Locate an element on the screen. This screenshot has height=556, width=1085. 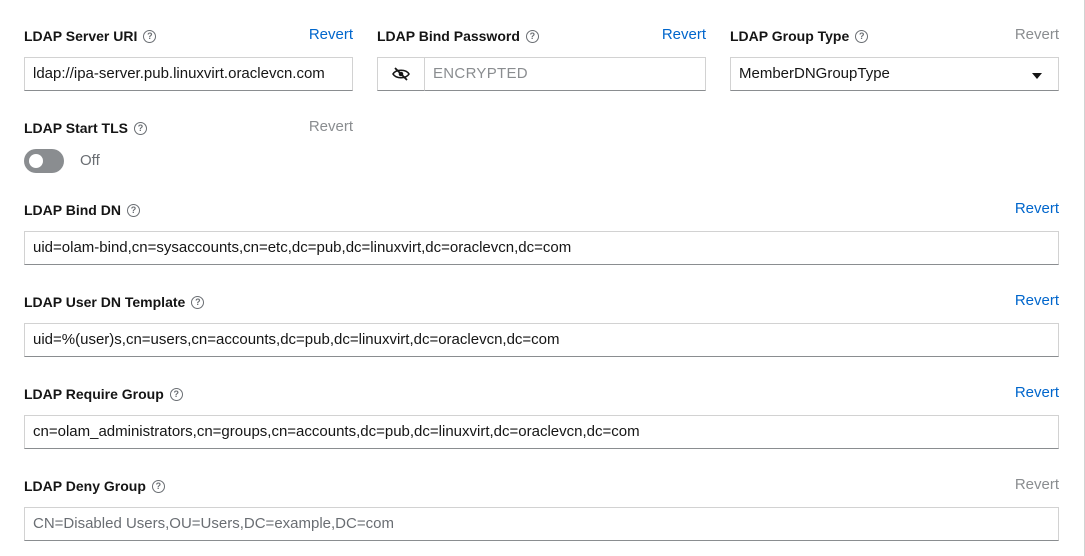
deny-group-revert-button: Revert is located at coordinates (1036, 484).